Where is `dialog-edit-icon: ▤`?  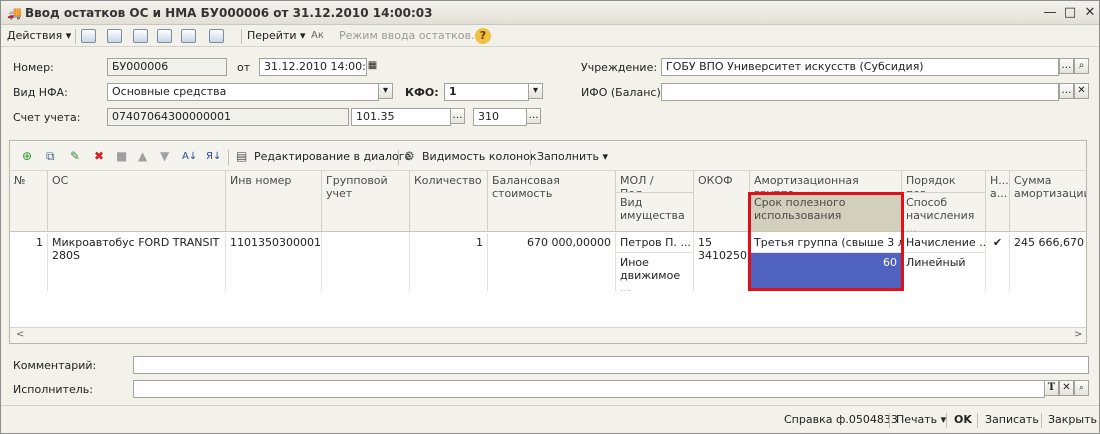 dialog-edit-icon: ▤ is located at coordinates (241, 156).